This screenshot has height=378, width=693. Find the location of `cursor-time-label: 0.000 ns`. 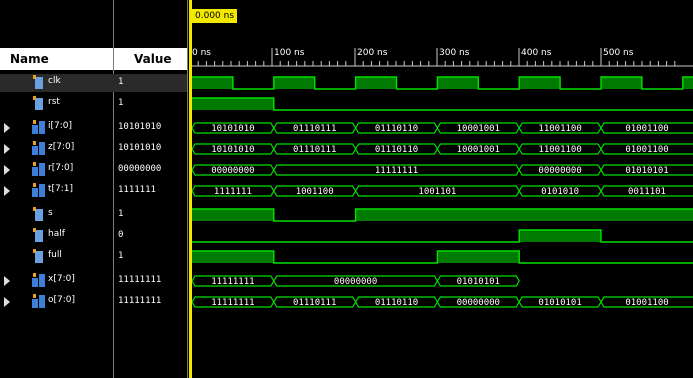

cursor-time-label: 0.000 ns is located at coordinates (215, 16).